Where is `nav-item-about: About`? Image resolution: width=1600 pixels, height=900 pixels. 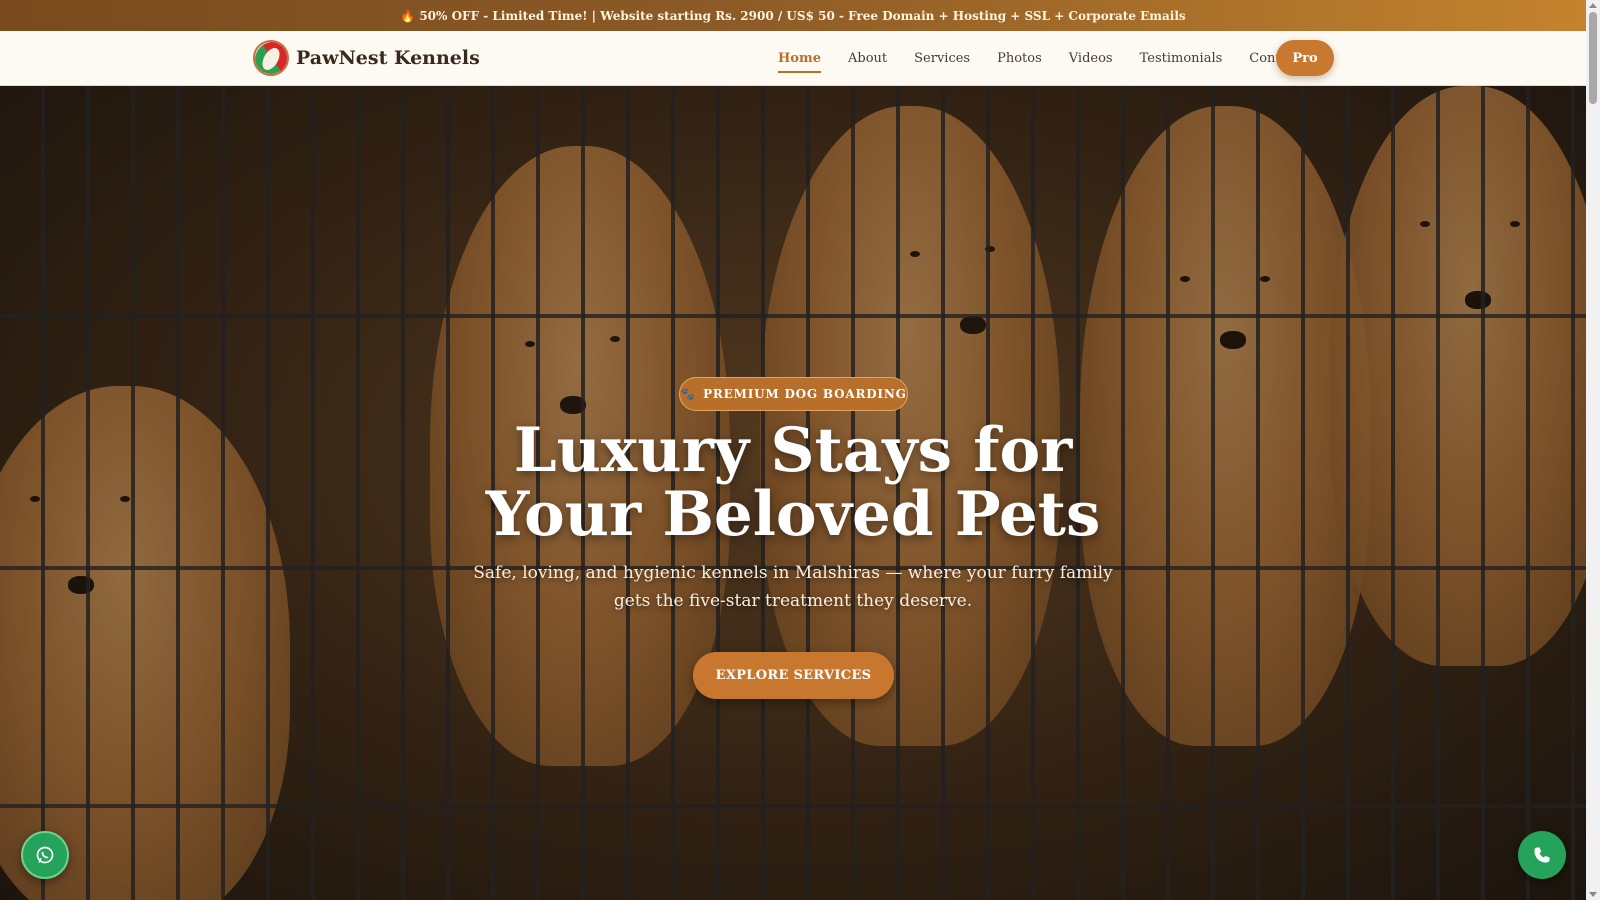 nav-item-about: About is located at coordinates (867, 58).